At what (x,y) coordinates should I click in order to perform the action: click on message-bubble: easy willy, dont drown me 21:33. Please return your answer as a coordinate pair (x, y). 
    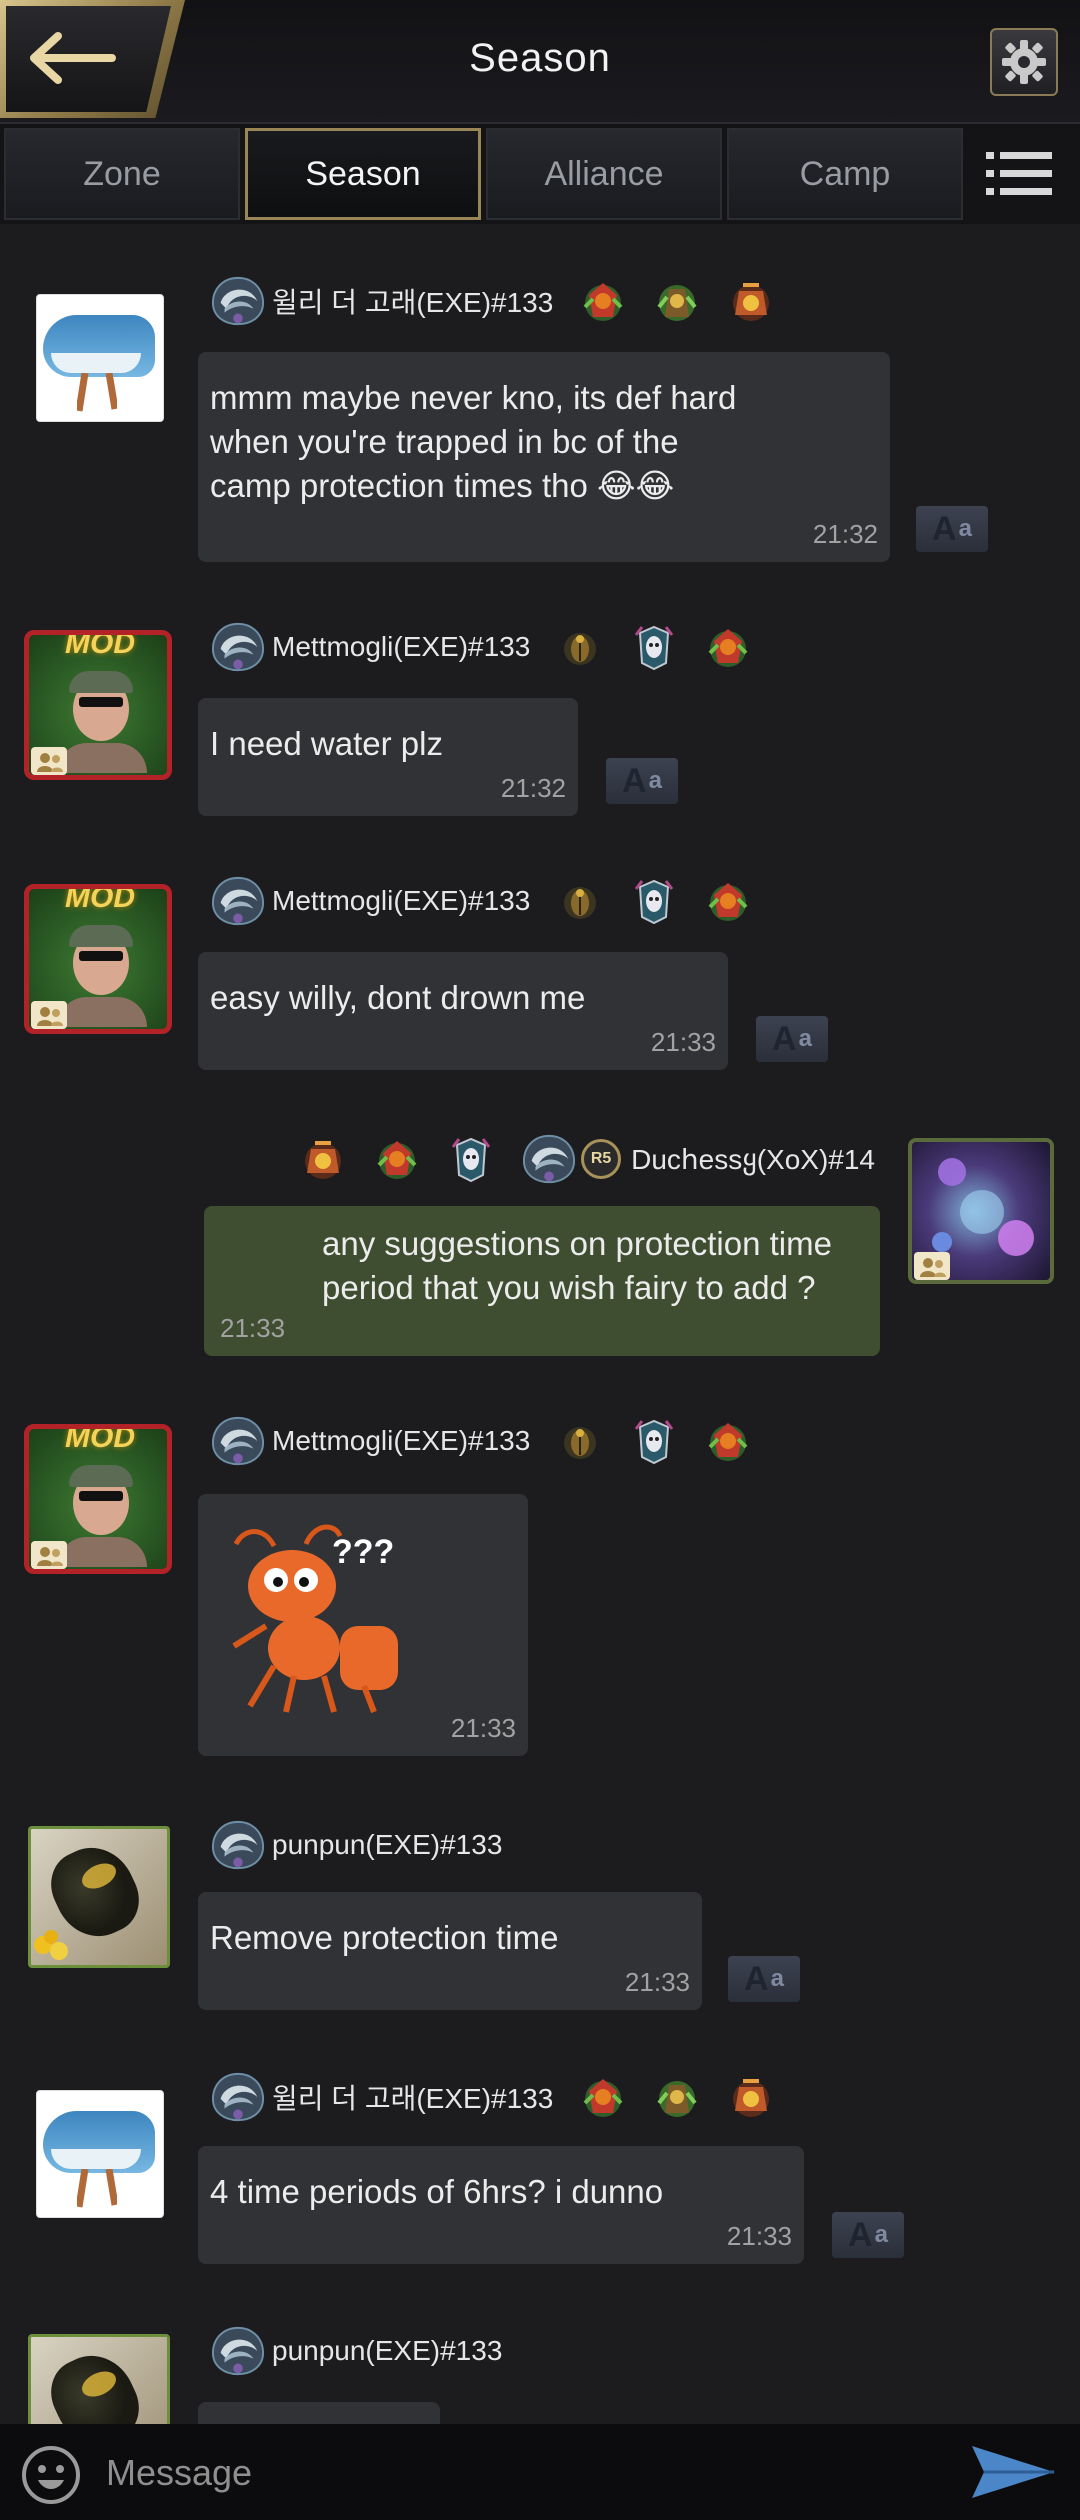
    Looking at the image, I should click on (463, 1011).